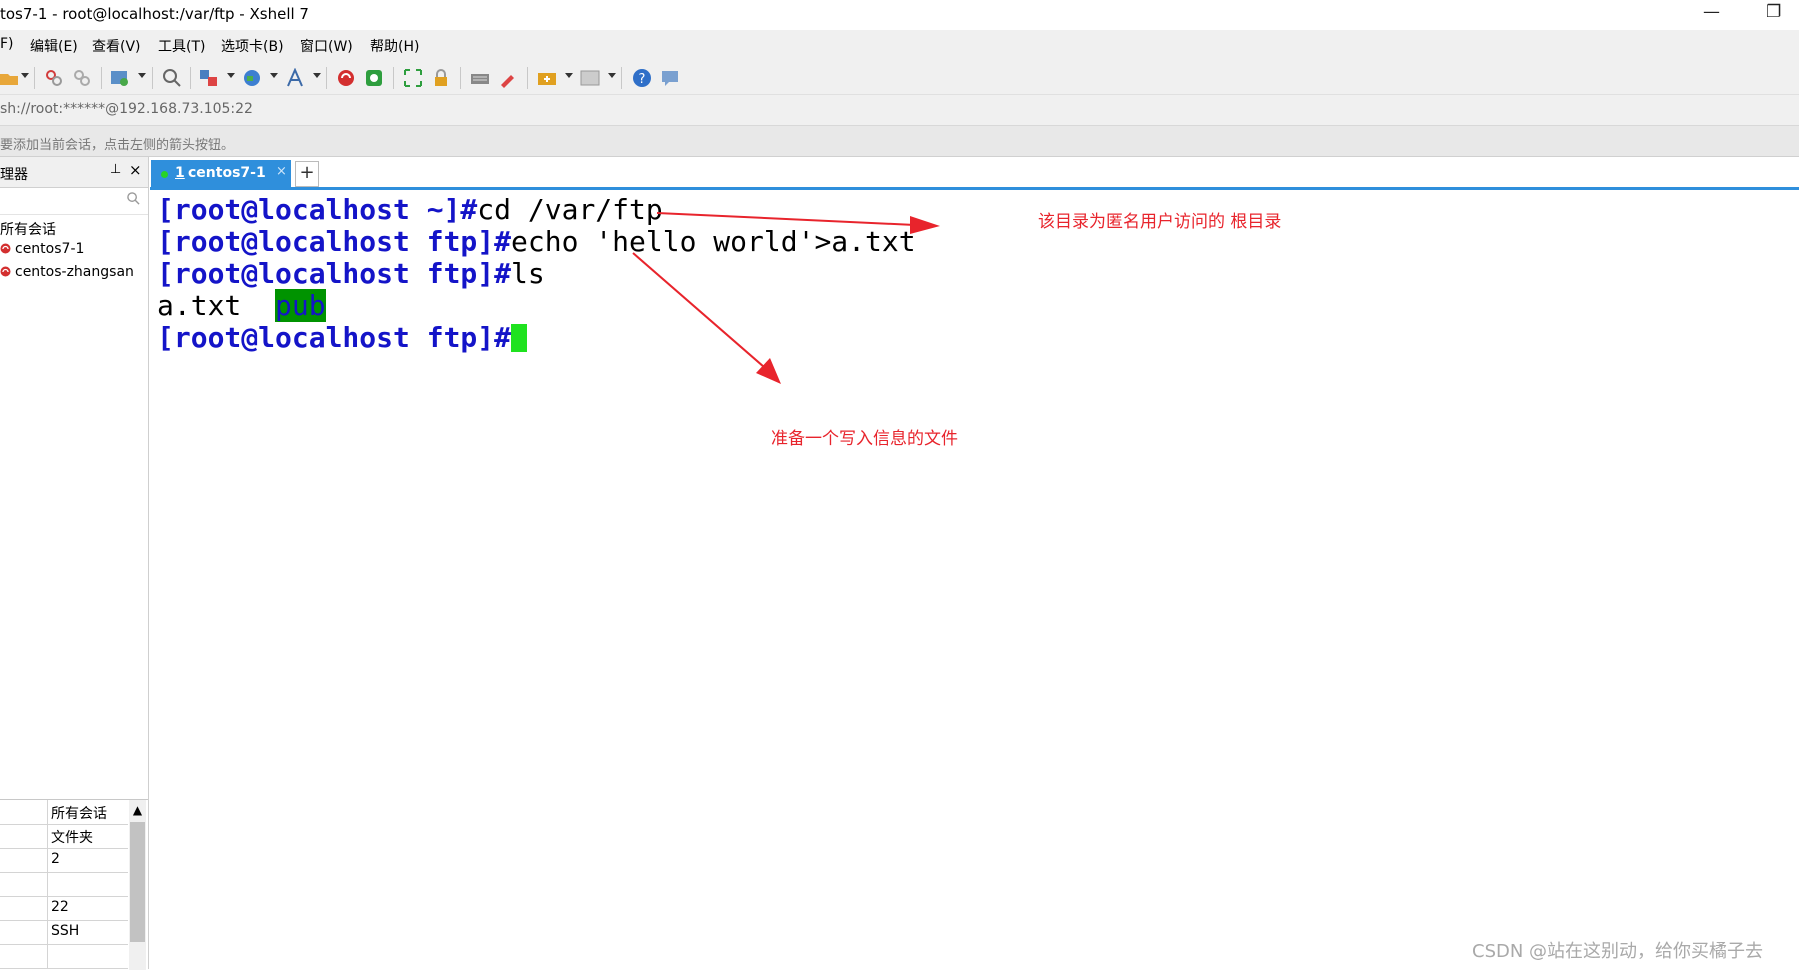  Describe the element at coordinates (374, 78) in the screenshot. I see `xftp-icon` at that location.